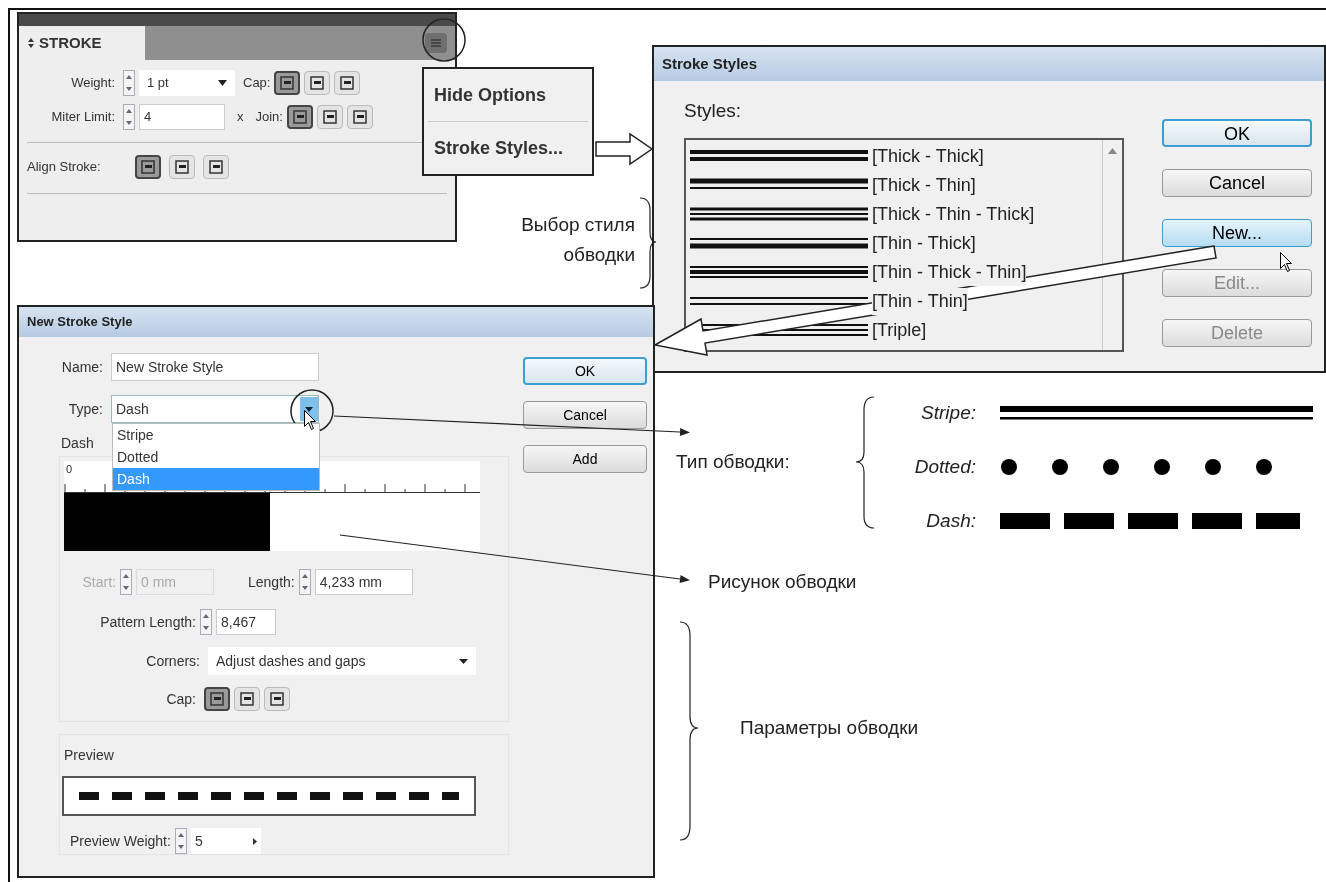 This screenshot has width=1326, height=882. Describe the element at coordinates (225, 841) in the screenshot. I see `preview-weight-field: 5` at that location.